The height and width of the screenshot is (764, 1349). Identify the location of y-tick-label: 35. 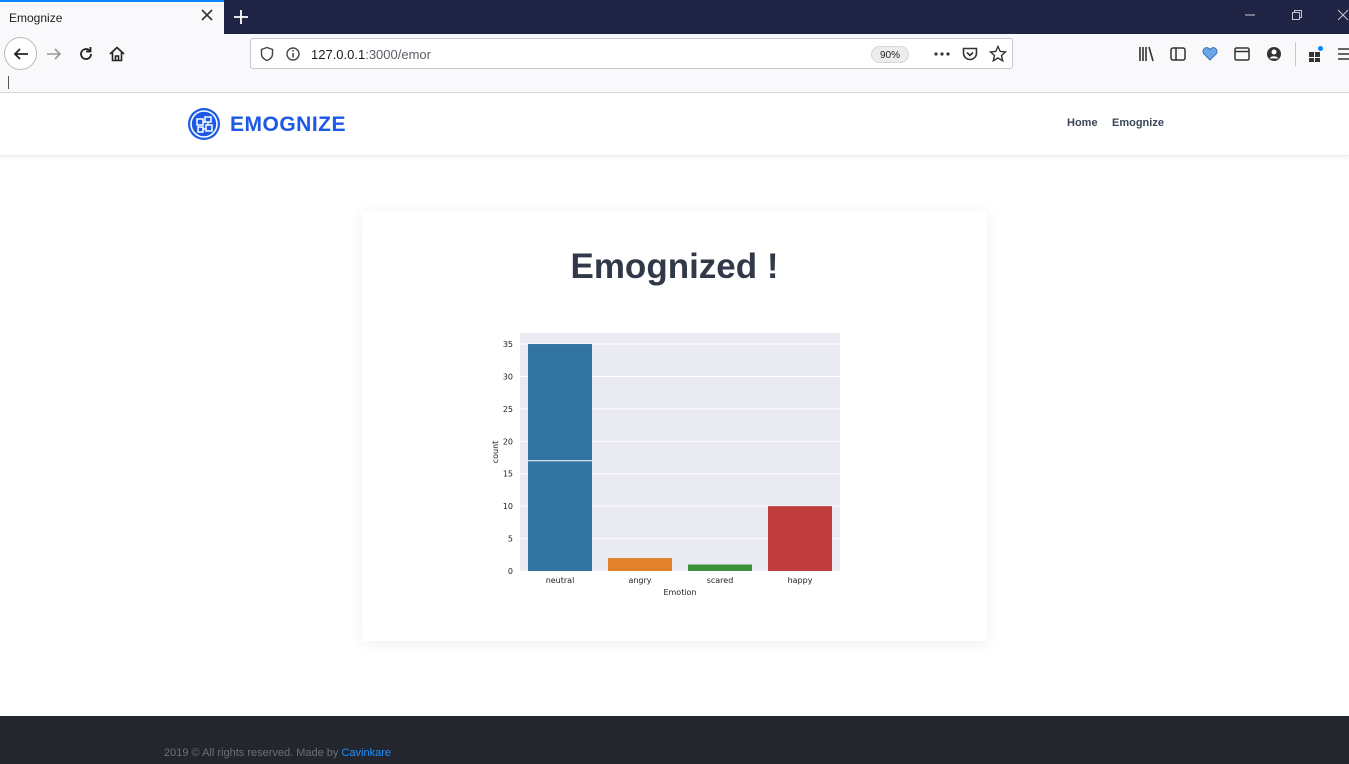
(508, 344).